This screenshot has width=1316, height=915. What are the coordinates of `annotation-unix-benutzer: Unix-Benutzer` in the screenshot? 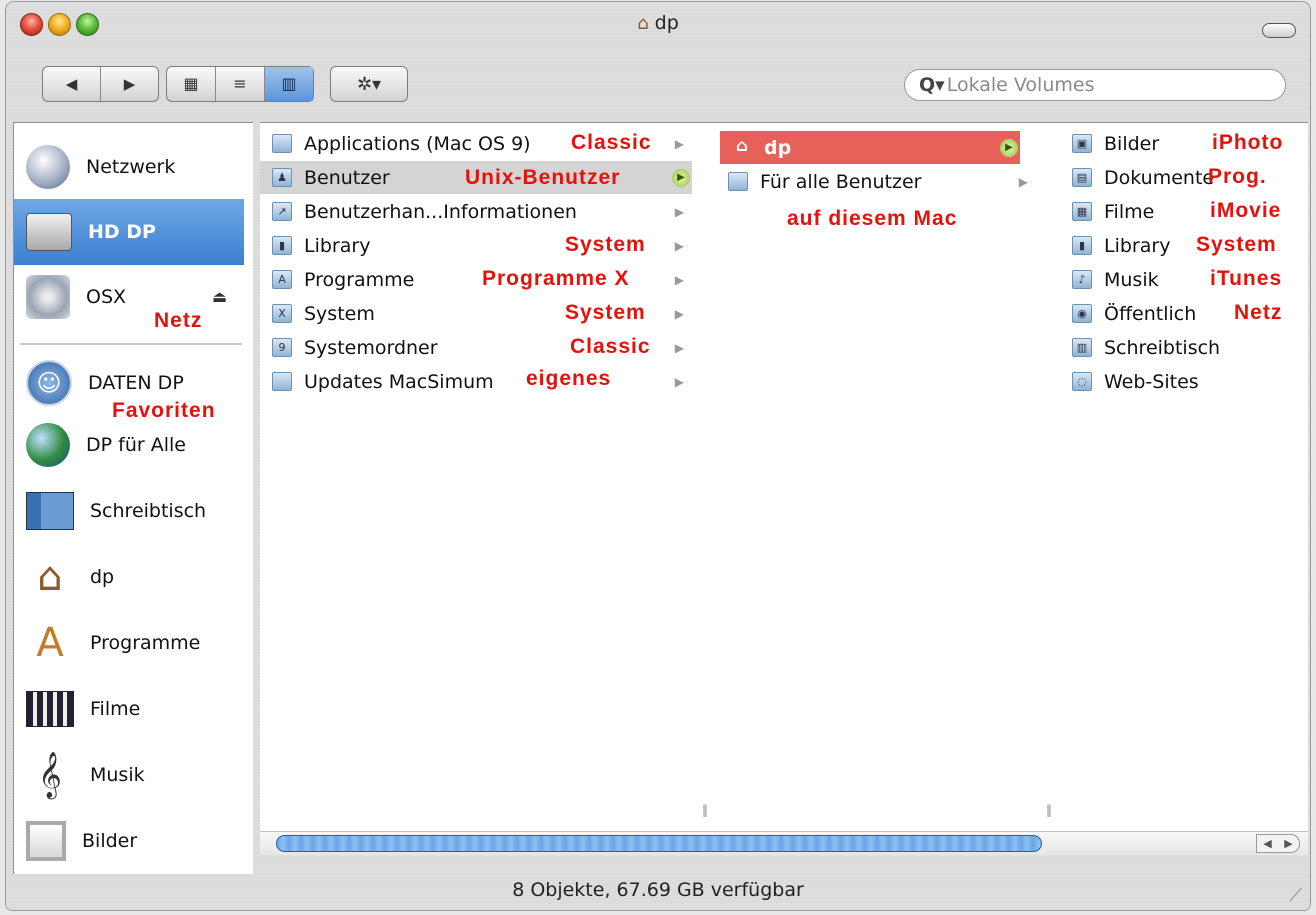 It's located at (543, 177).